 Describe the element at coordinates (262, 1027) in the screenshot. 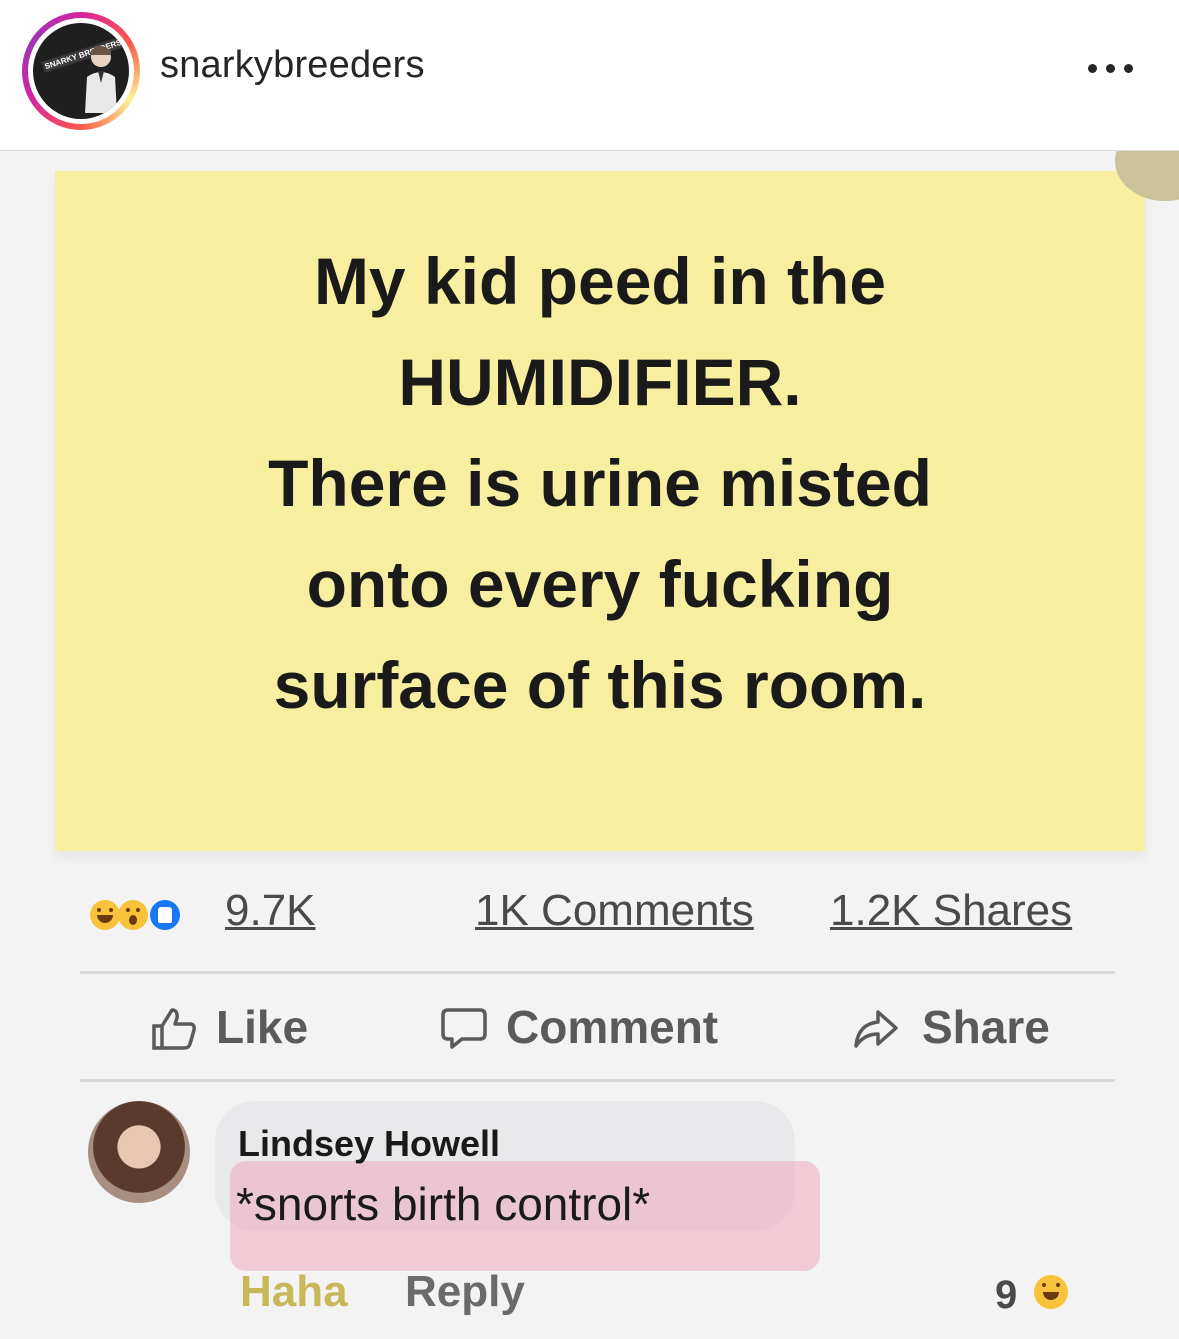

I see `like-label: Like` at that location.